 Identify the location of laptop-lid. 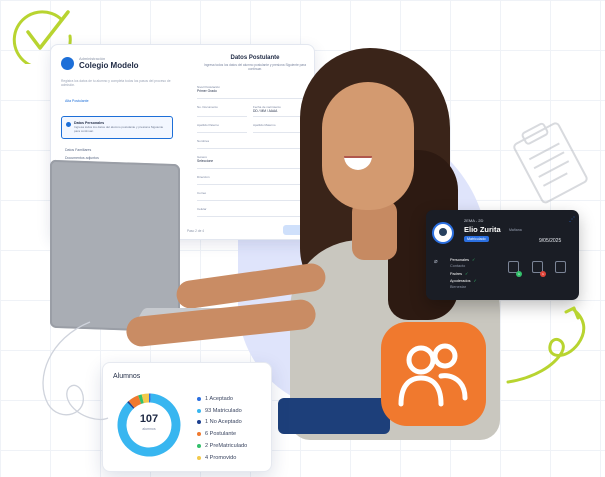
(115, 246).